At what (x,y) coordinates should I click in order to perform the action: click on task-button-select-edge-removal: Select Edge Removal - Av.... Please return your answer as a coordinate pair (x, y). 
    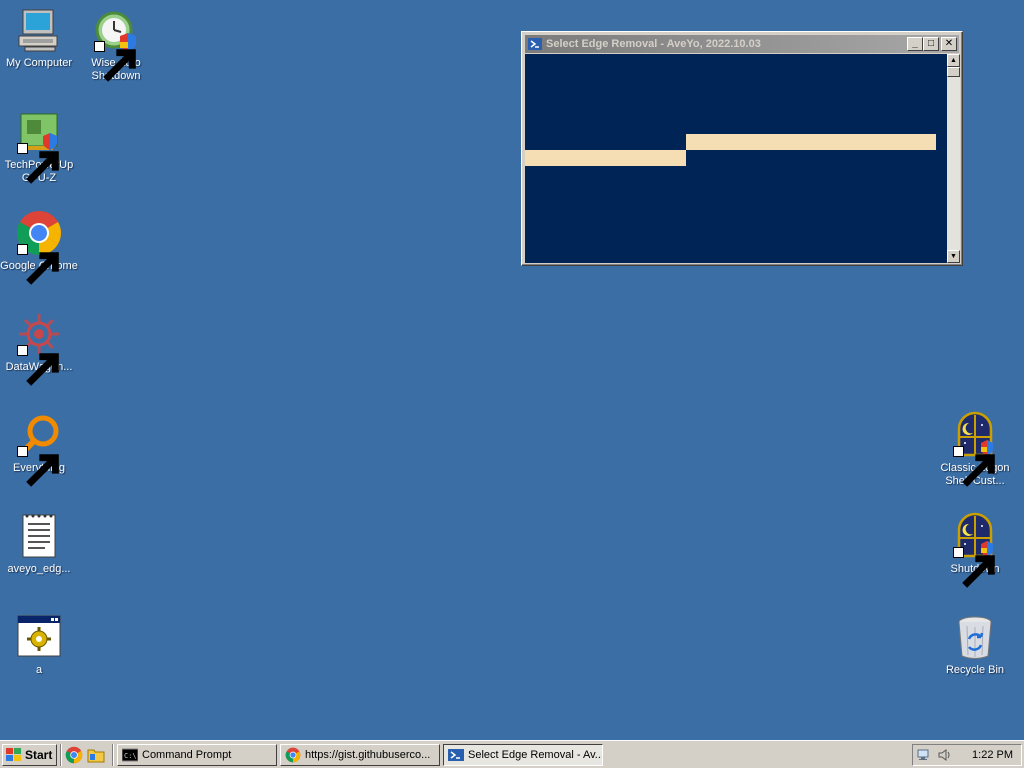
    Looking at the image, I should click on (523, 754).